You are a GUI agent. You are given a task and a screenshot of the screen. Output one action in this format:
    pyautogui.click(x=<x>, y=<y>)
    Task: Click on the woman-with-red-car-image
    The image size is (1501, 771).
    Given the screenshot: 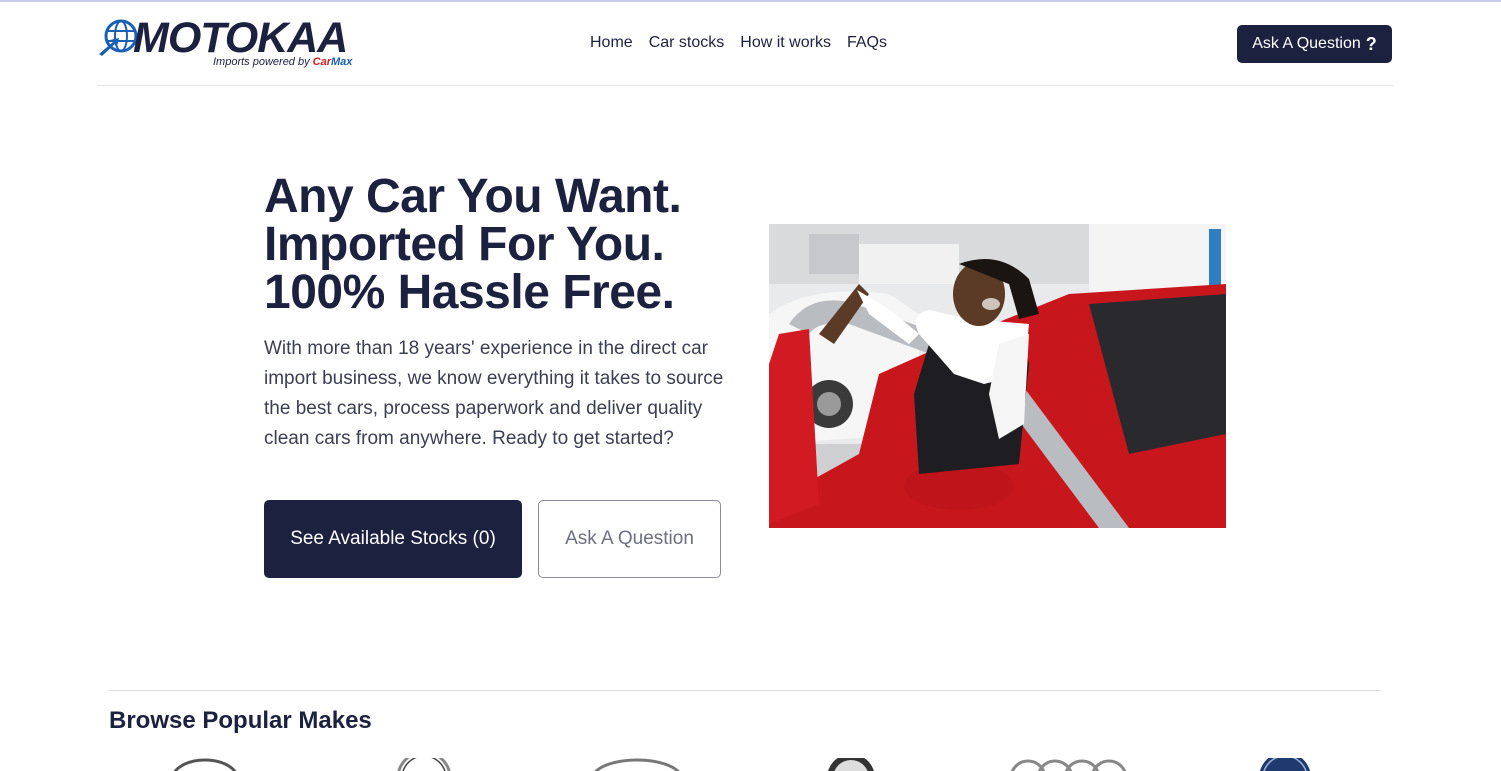 What is the action you would take?
    pyautogui.click(x=997, y=376)
    